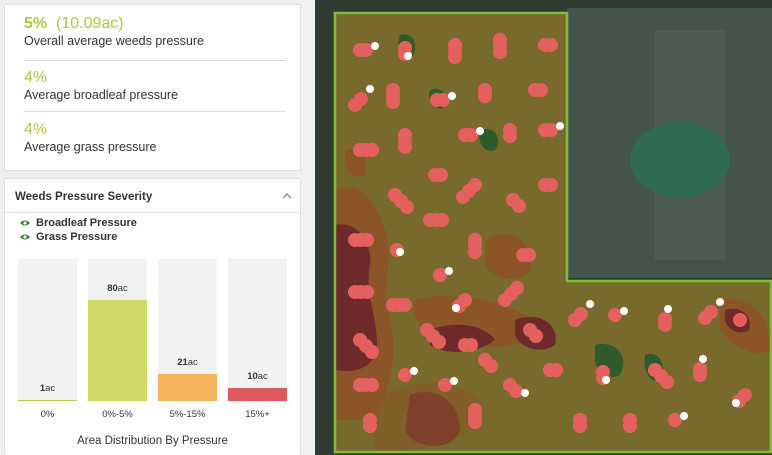  I want to click on legend-grass: Grass Pressure, so click(68, 237).